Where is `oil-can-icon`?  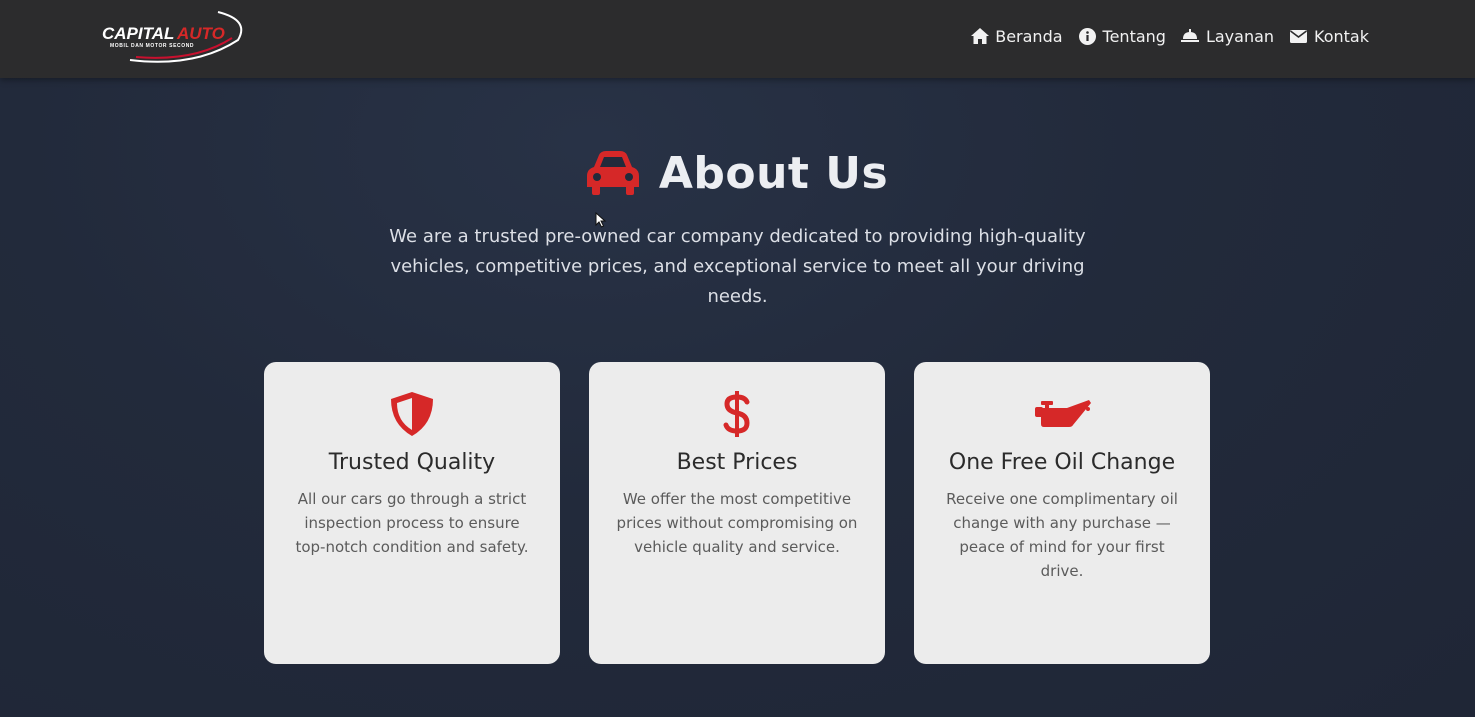 oil-can-icon is located at coordinates (1062, 414).